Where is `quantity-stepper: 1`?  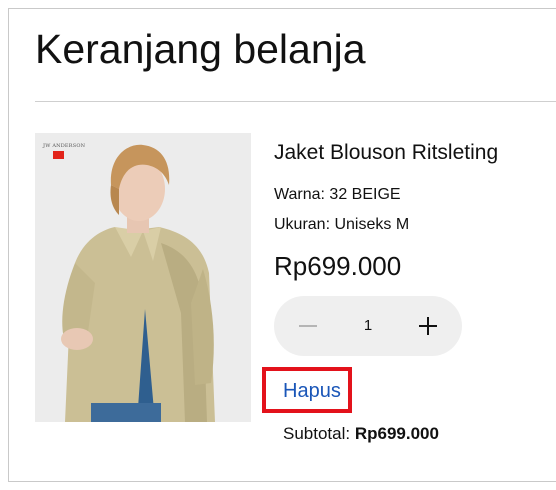 quantity-stepper: 1 is located at coordinates (368, 326).